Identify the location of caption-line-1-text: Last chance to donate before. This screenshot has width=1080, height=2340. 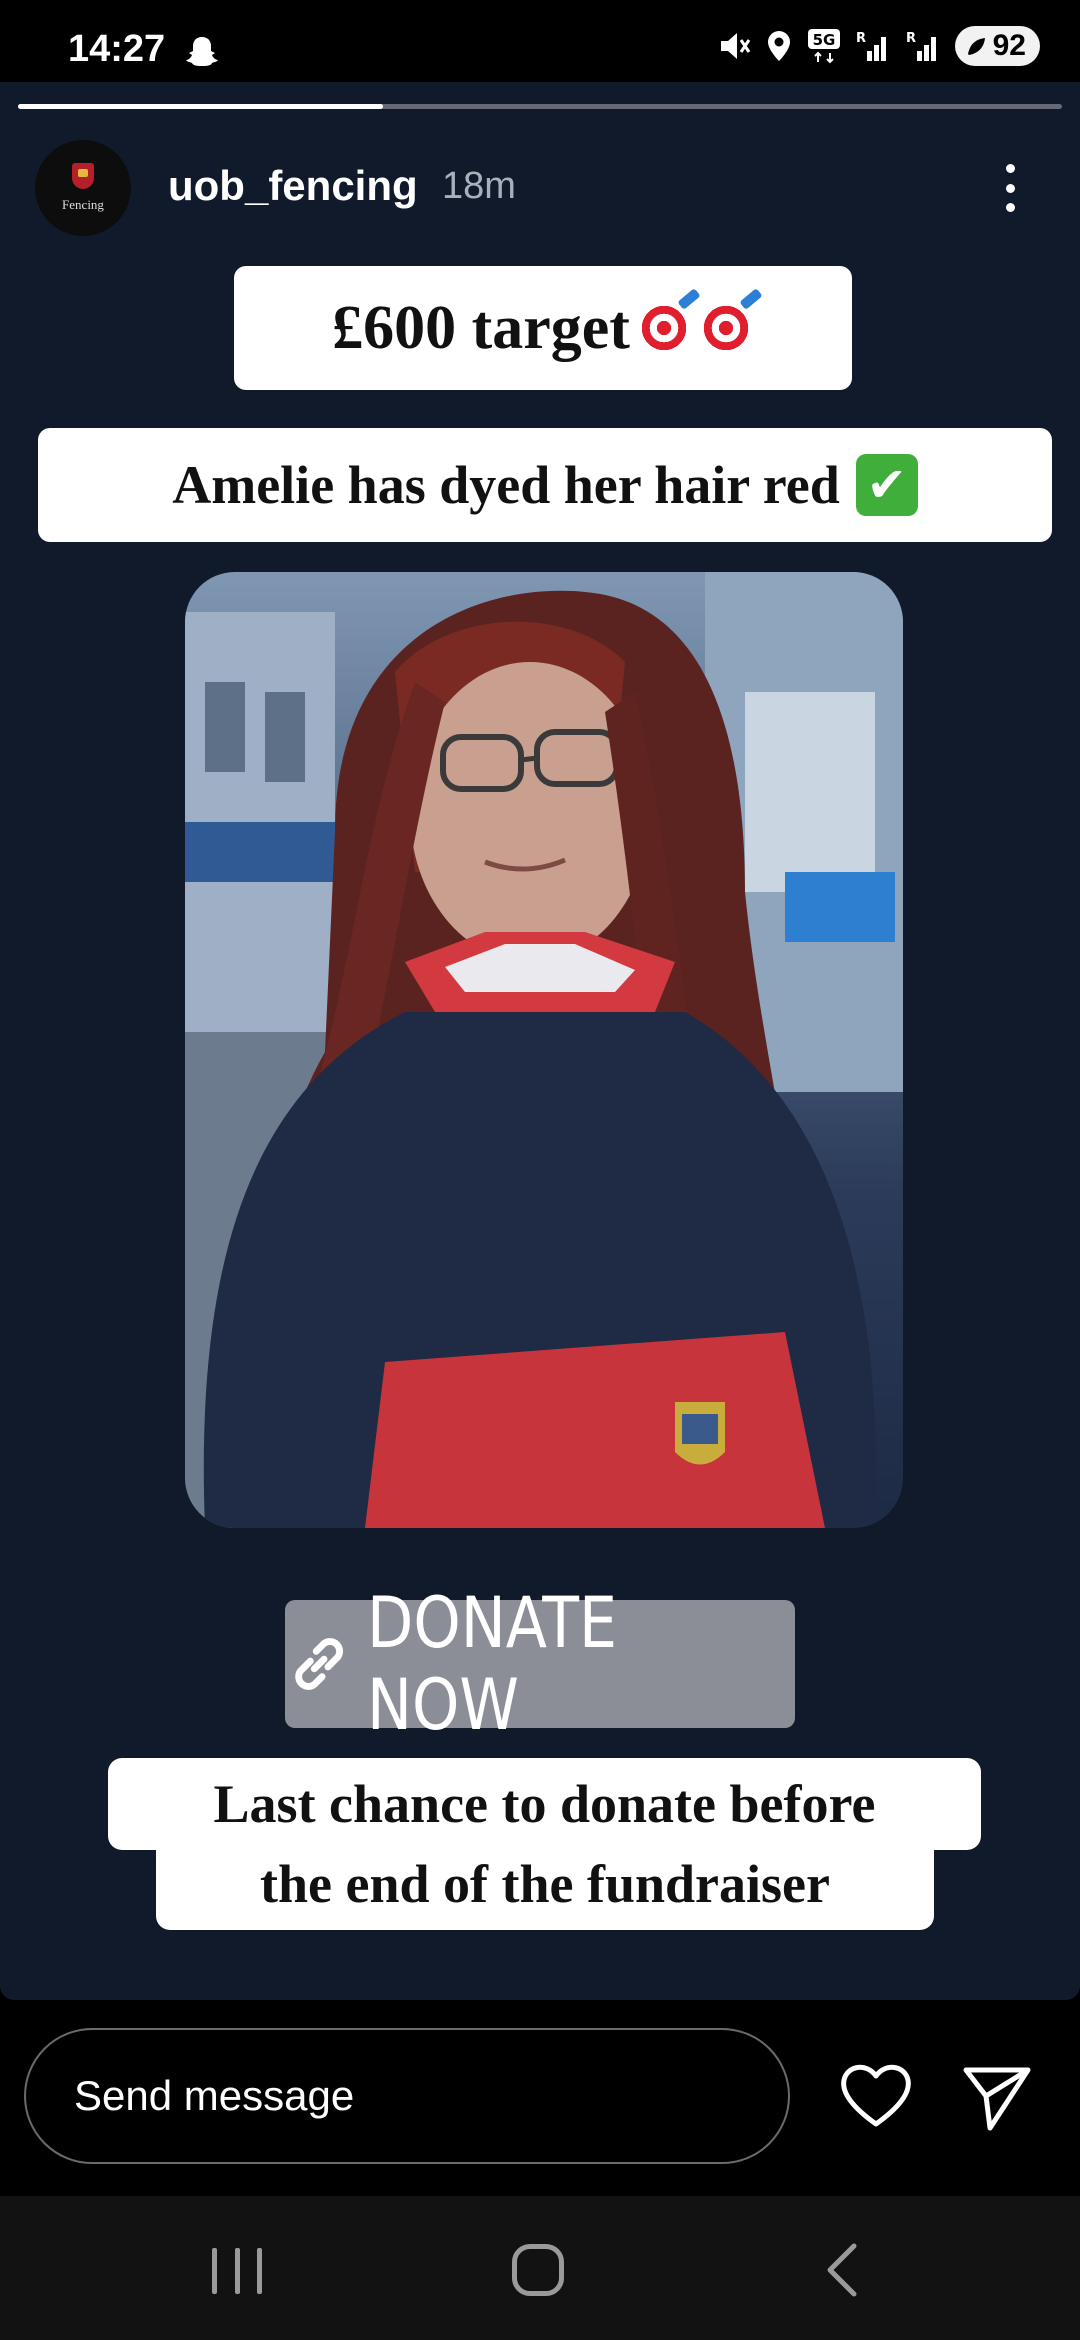
(544, 1804).